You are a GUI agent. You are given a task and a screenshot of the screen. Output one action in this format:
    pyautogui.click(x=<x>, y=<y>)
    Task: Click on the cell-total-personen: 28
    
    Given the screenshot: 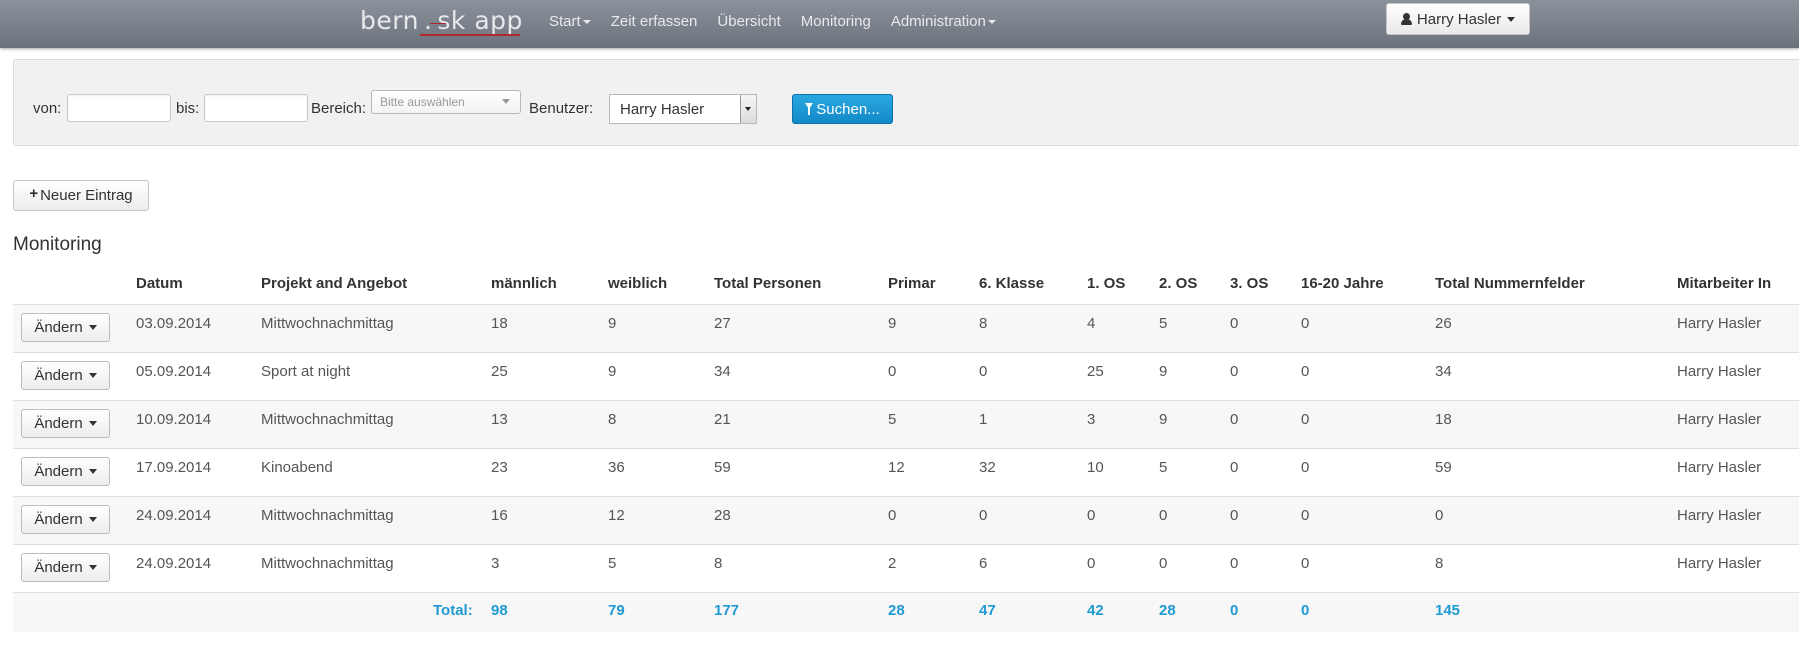 What is the action you would take?
    pyautogui.click(x=722, y=515)
    